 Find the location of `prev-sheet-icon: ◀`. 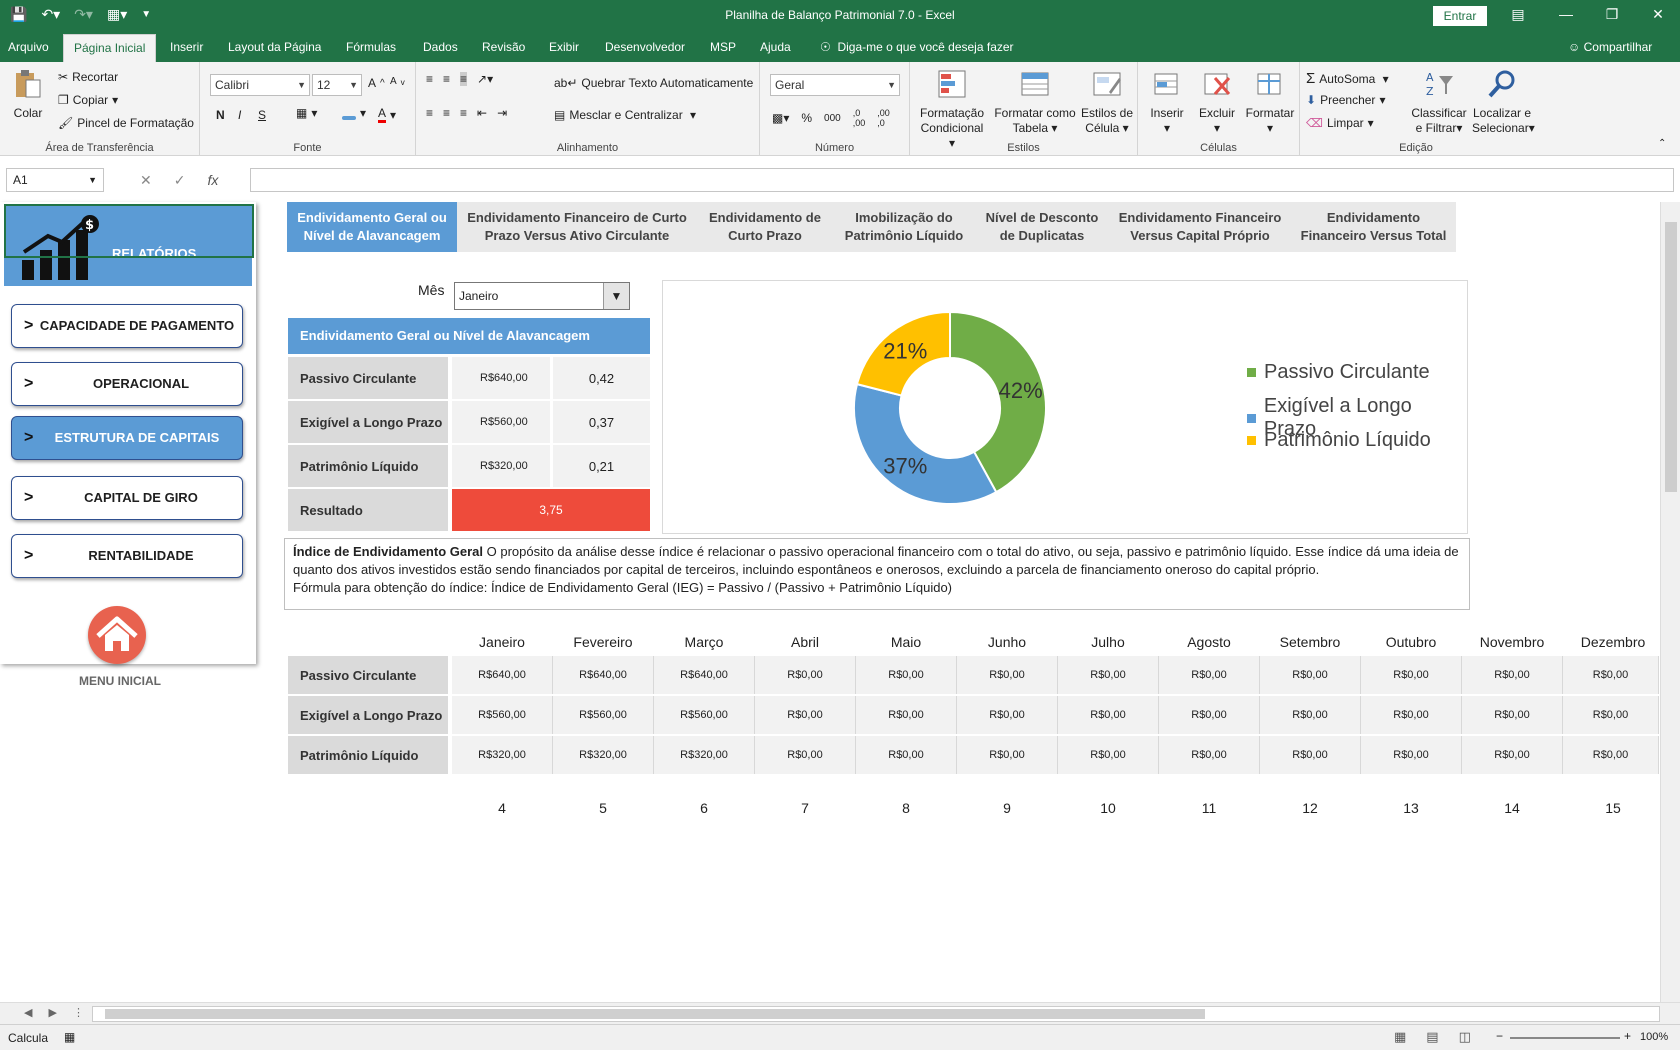

prev-sheet-icon: ◀ is located at coordinates (28, 1012).